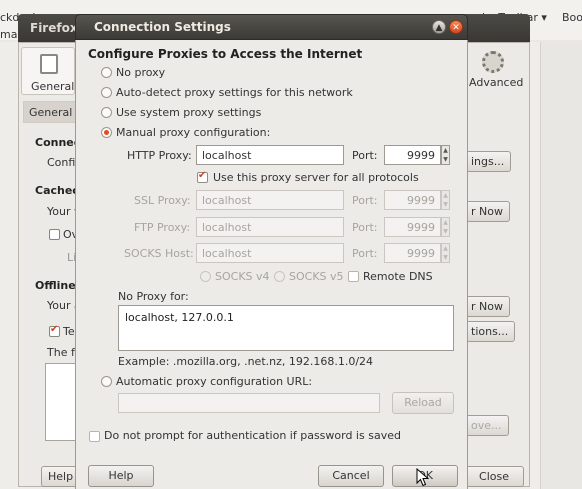  What do you see at coordinates (351, 476) in the screenshot?
I see `cancel-button: Cancel` at bounding box center [351, 476].